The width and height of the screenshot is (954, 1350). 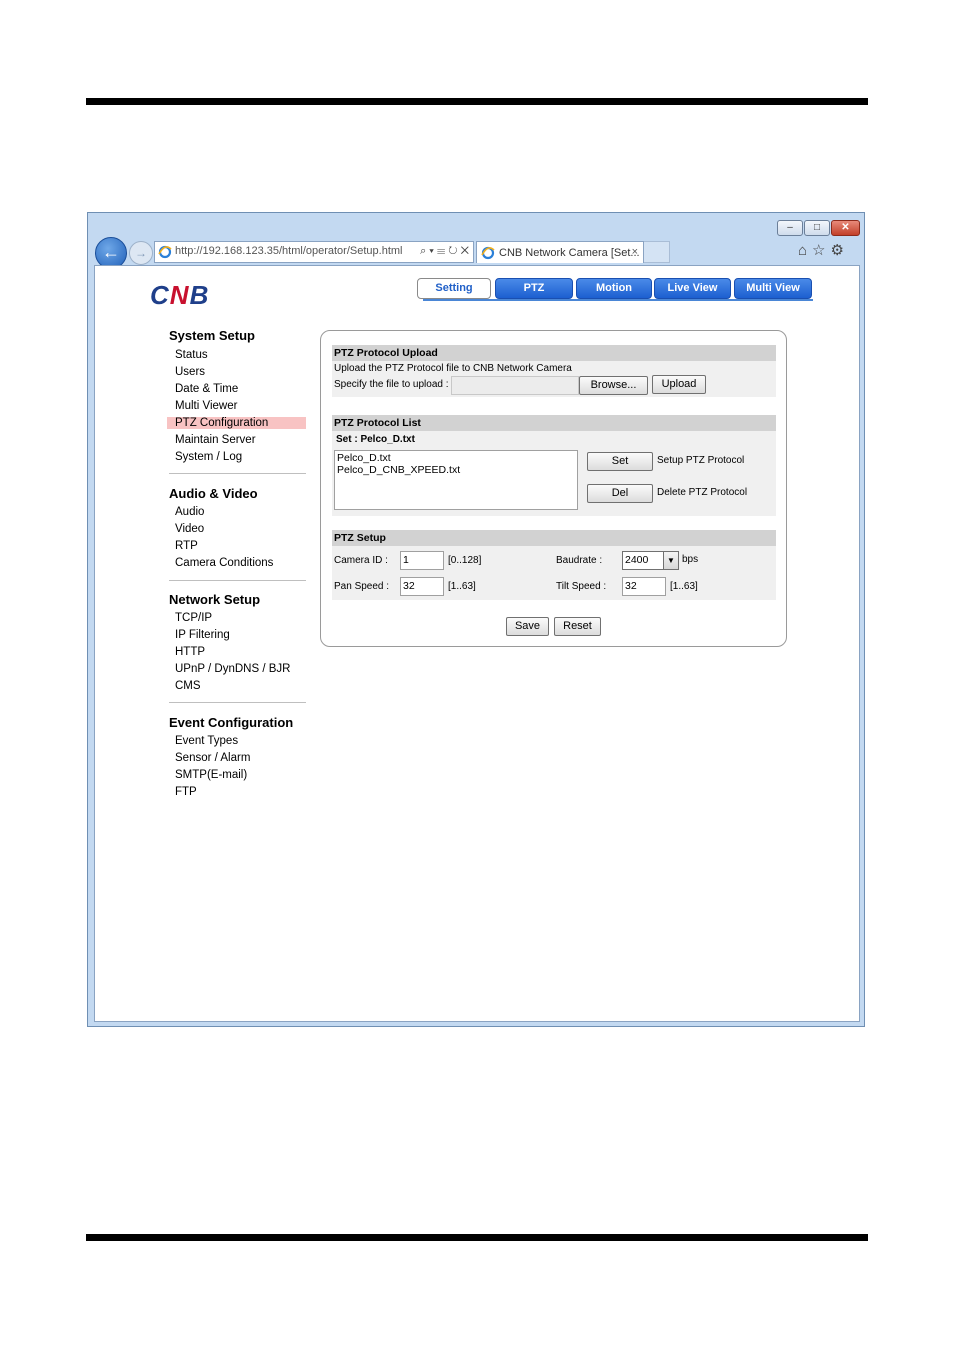 I want to click on list-item: Pelco_D_CNB_XPEED.txt, so click(x=456, y=470).